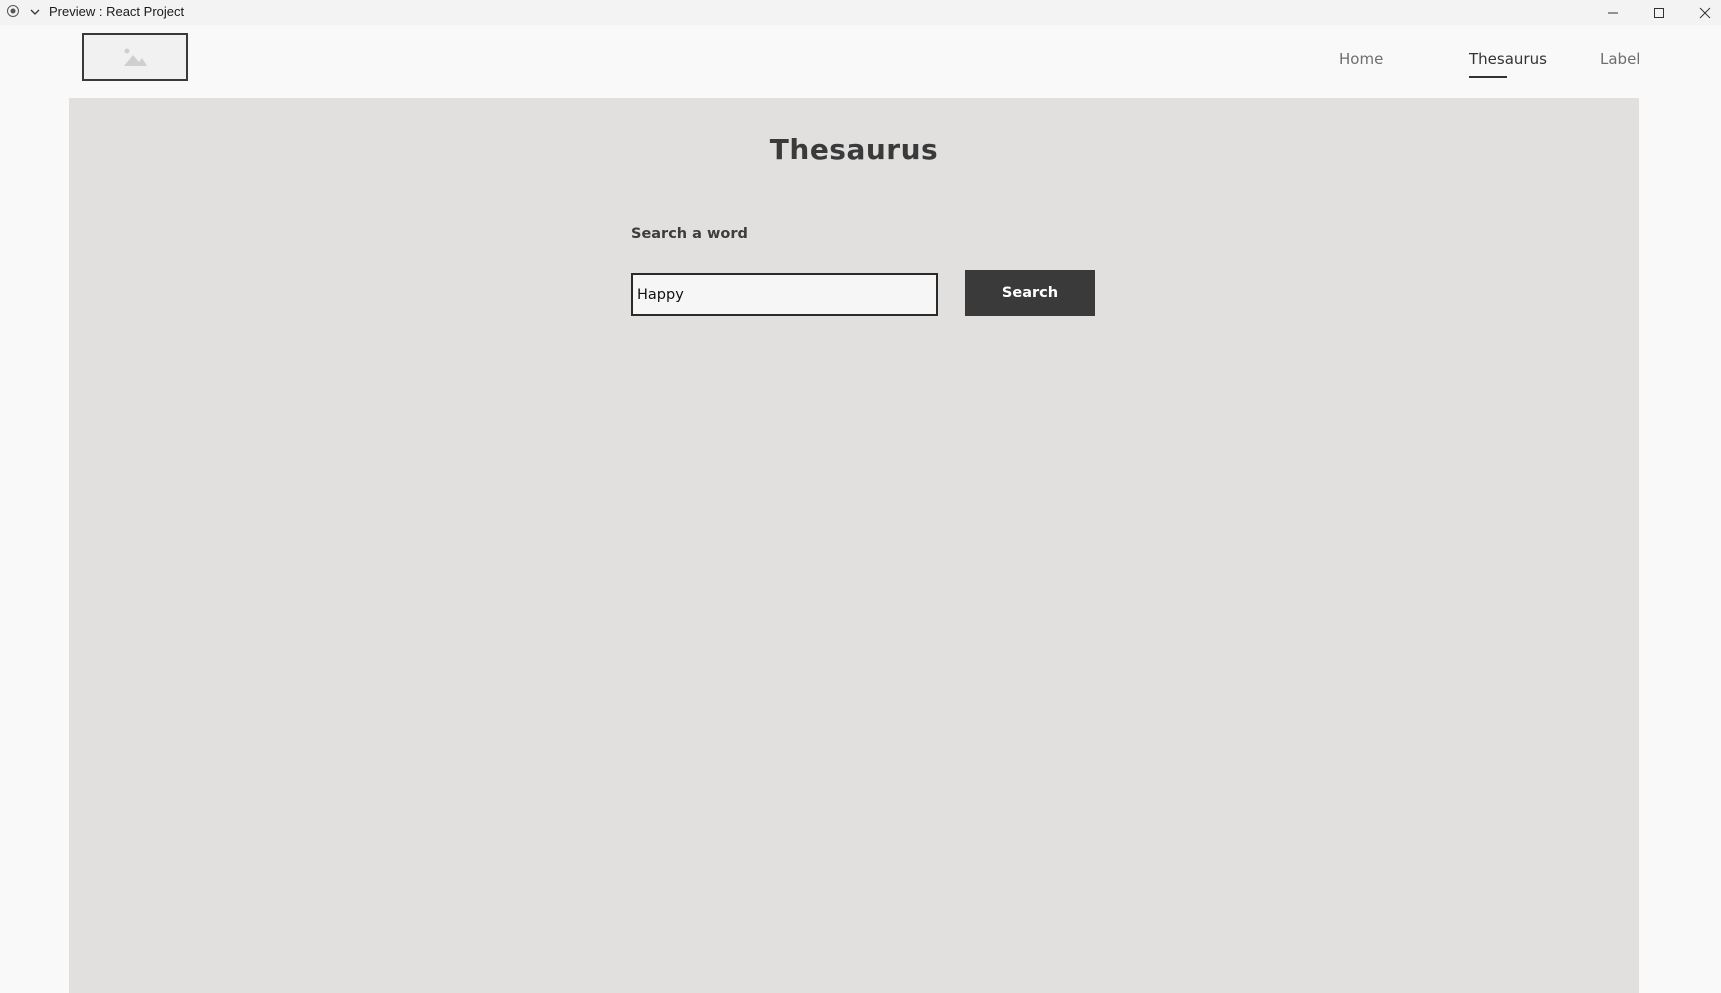 The image size is (1721, 993). Describe the element at coordinates (860, 12) in the screenshot. I see `window-titlebar: Preview : React Project` at that location.